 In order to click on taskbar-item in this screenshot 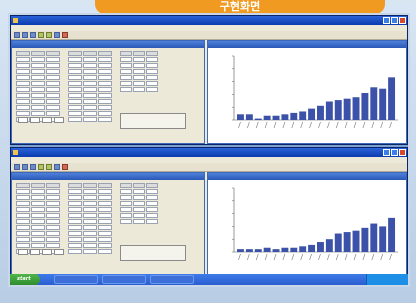, I will do `click(172, 279)`.